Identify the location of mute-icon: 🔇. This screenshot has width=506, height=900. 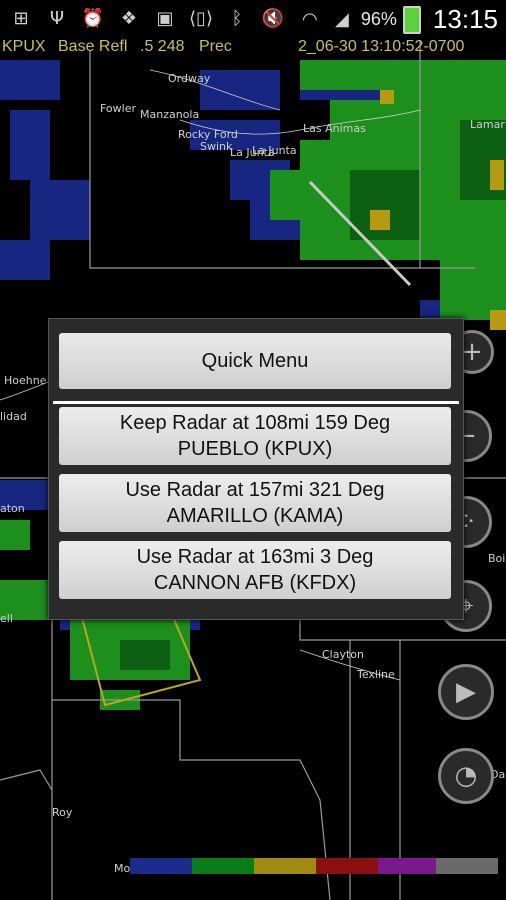
(273, 18).